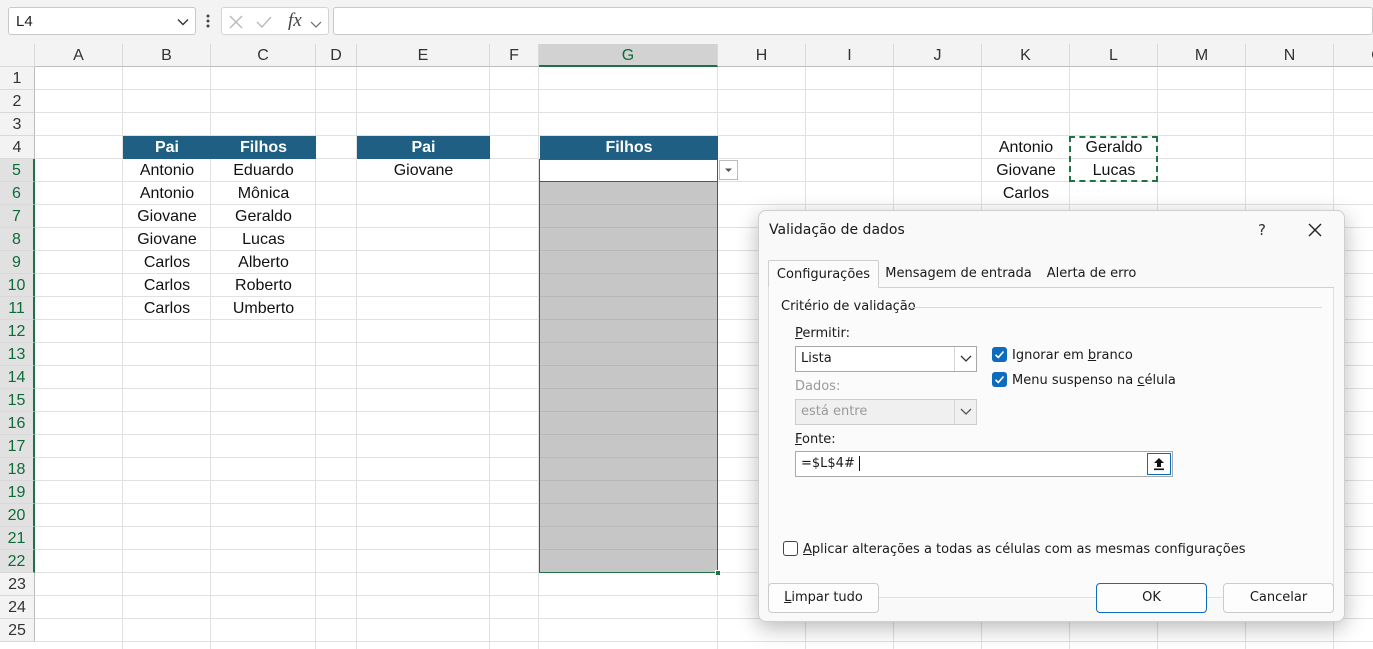  Describe the element at coordinates (17, 561) in the screenshot. I see `row-header-22: 22` at that location.